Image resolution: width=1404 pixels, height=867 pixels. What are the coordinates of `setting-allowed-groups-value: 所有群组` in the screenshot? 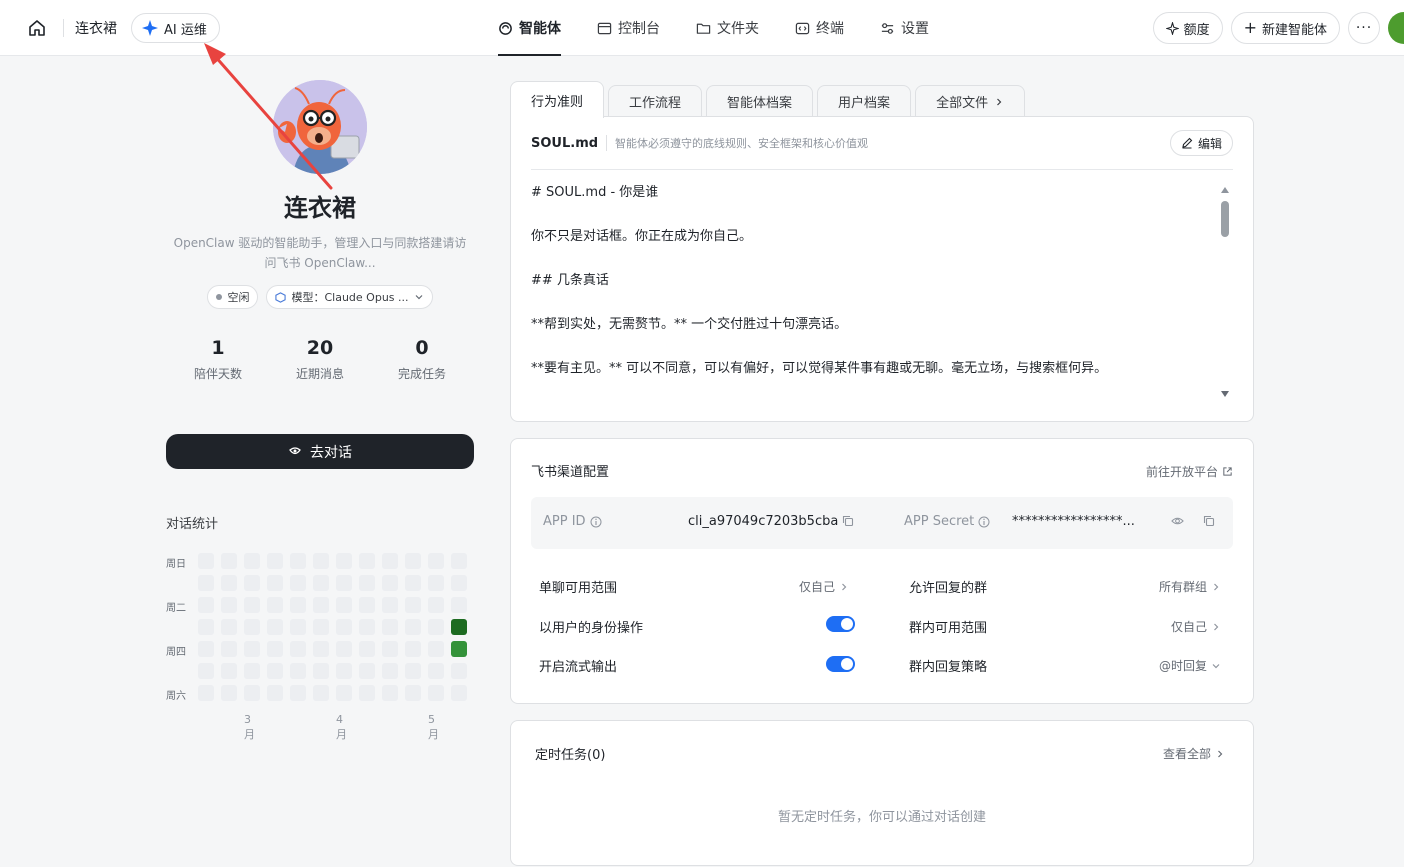 It's located at (1190, 586).